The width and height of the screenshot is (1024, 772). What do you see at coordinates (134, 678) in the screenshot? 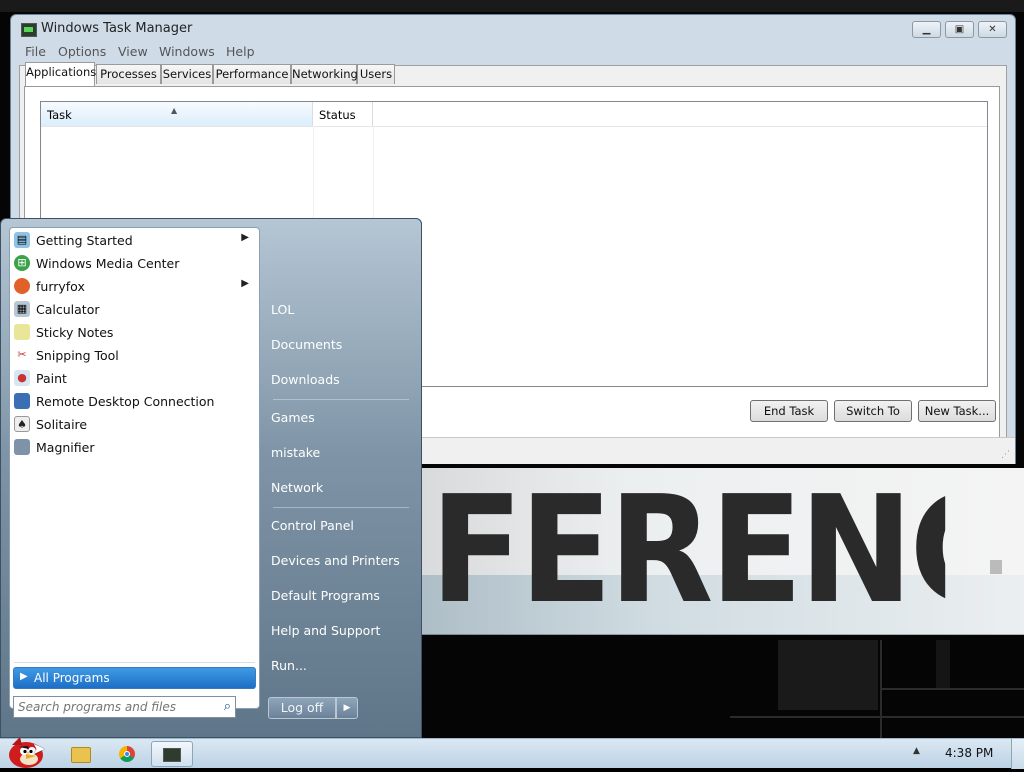
I see `all-programs-button: ▶ All Programs` at bounding box center [134, 678].